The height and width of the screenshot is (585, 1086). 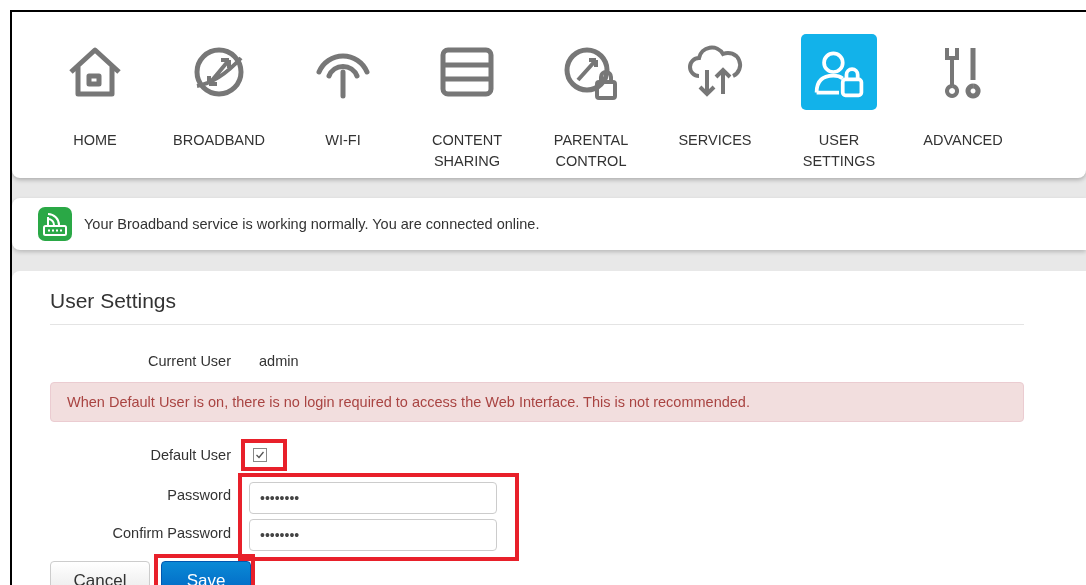 I want to click on tab-label: USER SETTINGS, so click(x=839, y=151).